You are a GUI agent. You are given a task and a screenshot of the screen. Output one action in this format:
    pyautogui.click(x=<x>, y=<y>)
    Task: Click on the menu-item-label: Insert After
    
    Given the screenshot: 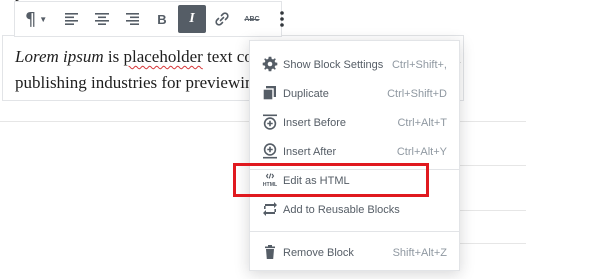 What is the action you would take?
    pyautogui.click(x=310, y=151)
    